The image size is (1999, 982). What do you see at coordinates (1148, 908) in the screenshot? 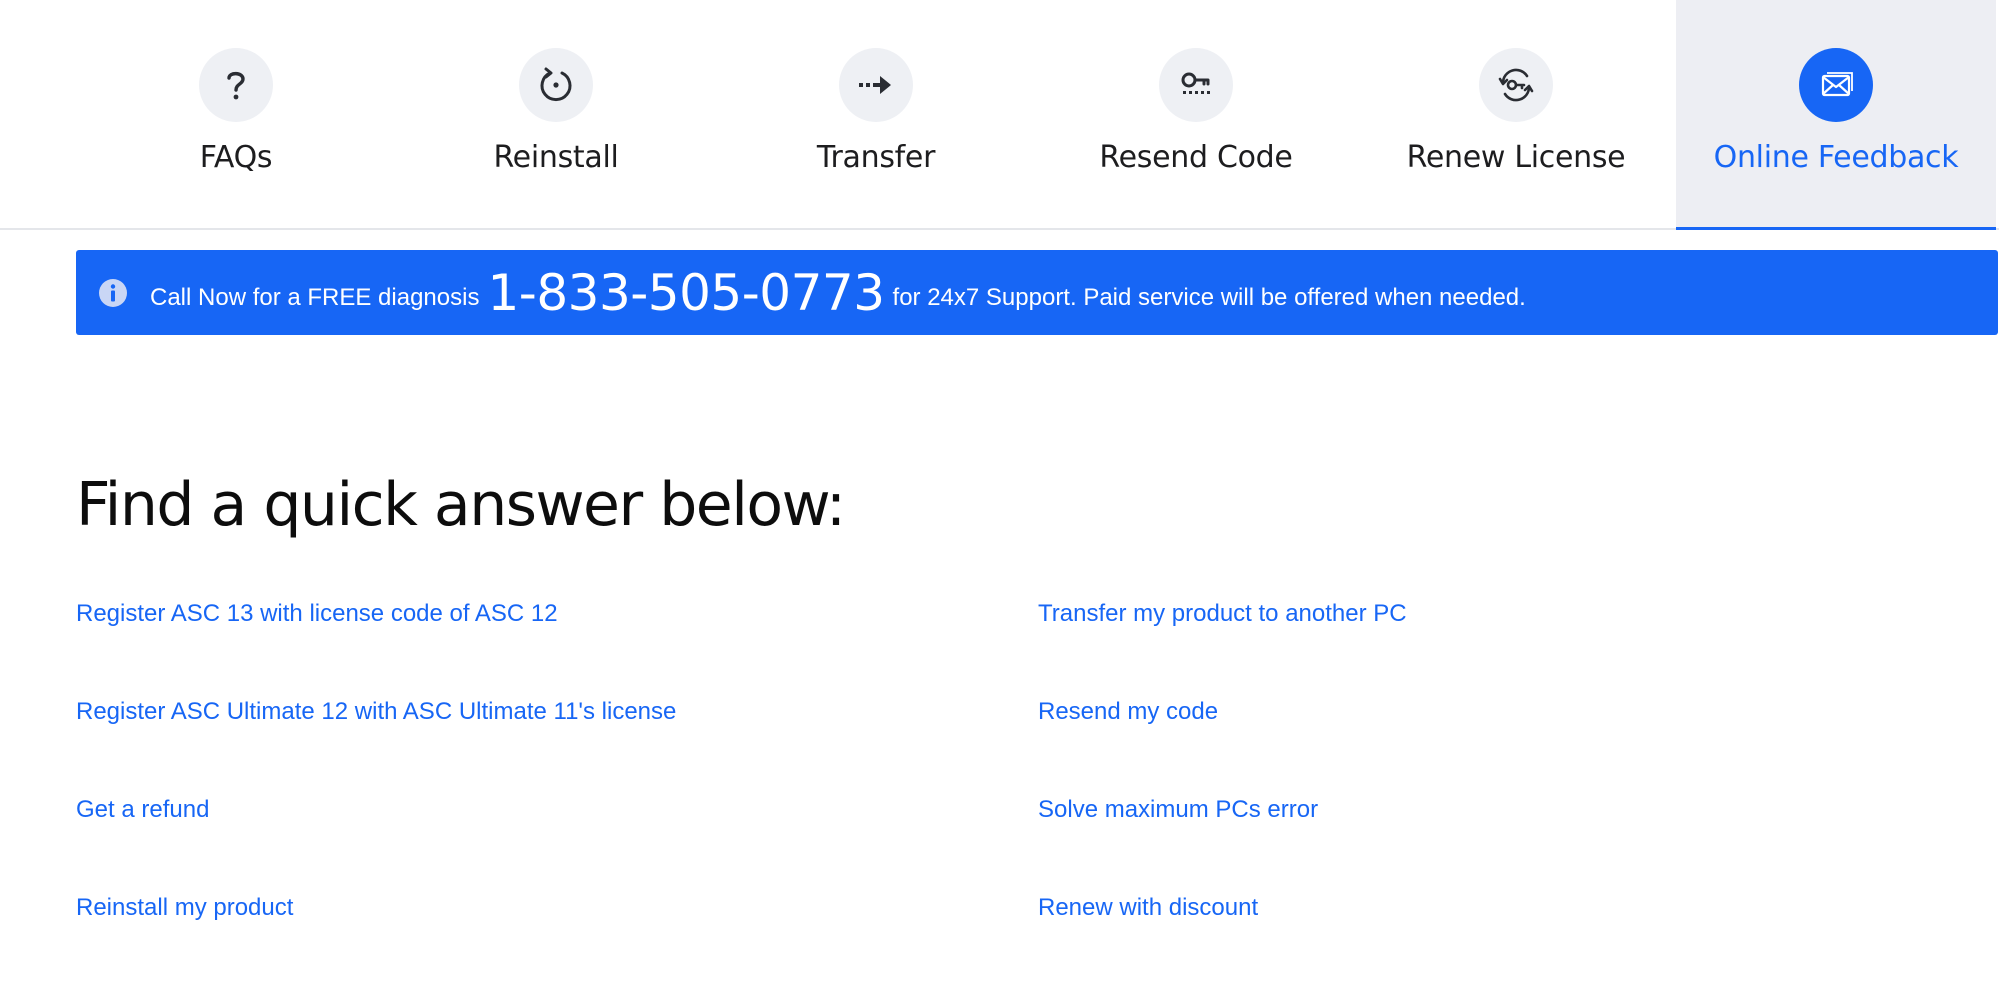
I see `link-renew-discount: Renew with discount` at bounding box center [1148, 908].